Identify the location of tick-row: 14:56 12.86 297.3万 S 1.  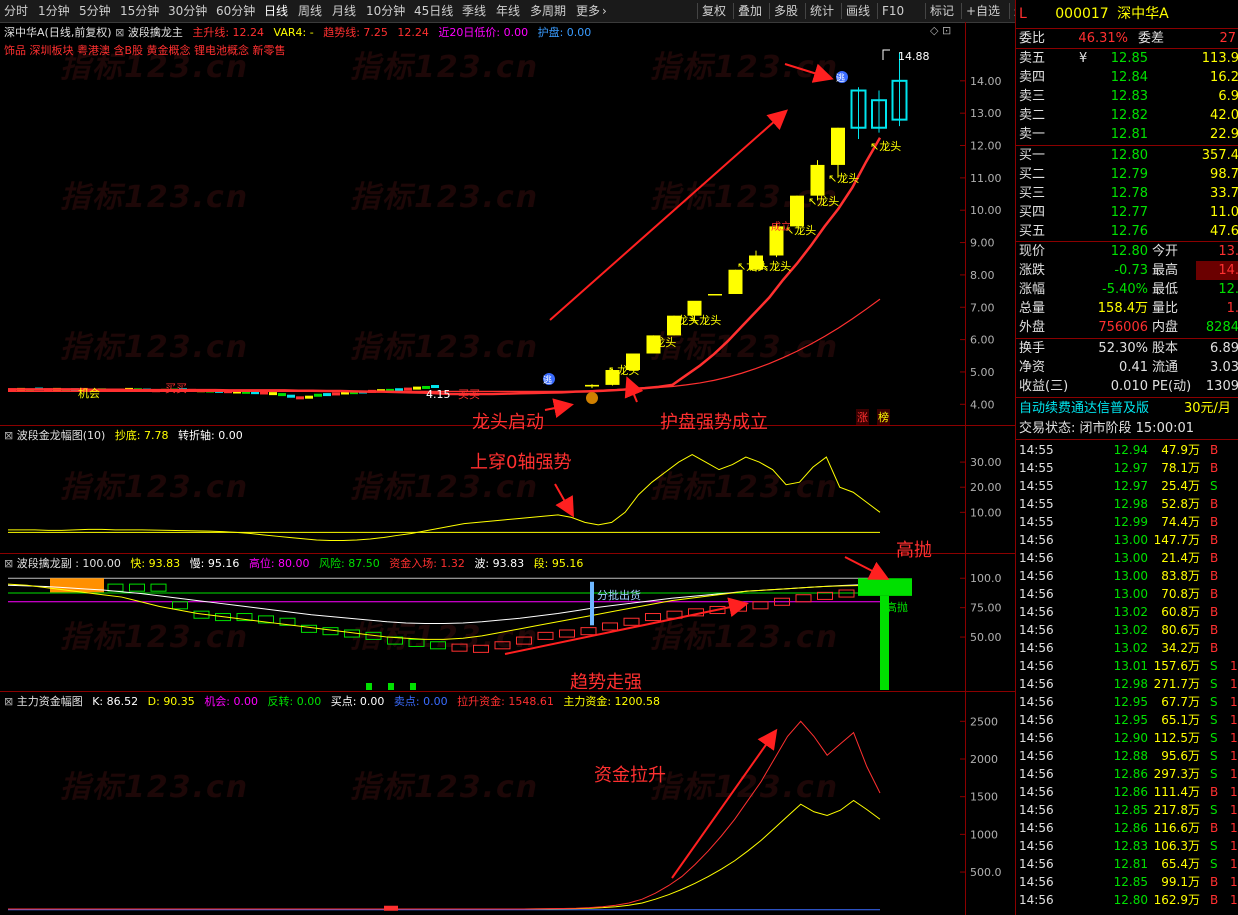
(1127, 774).